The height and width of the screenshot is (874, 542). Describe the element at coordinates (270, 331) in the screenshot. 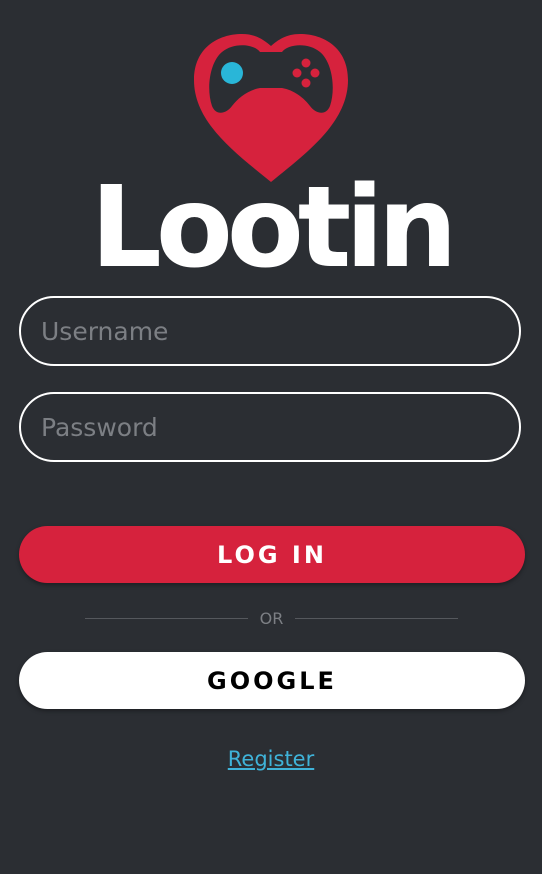

I see `username-input` at that location.